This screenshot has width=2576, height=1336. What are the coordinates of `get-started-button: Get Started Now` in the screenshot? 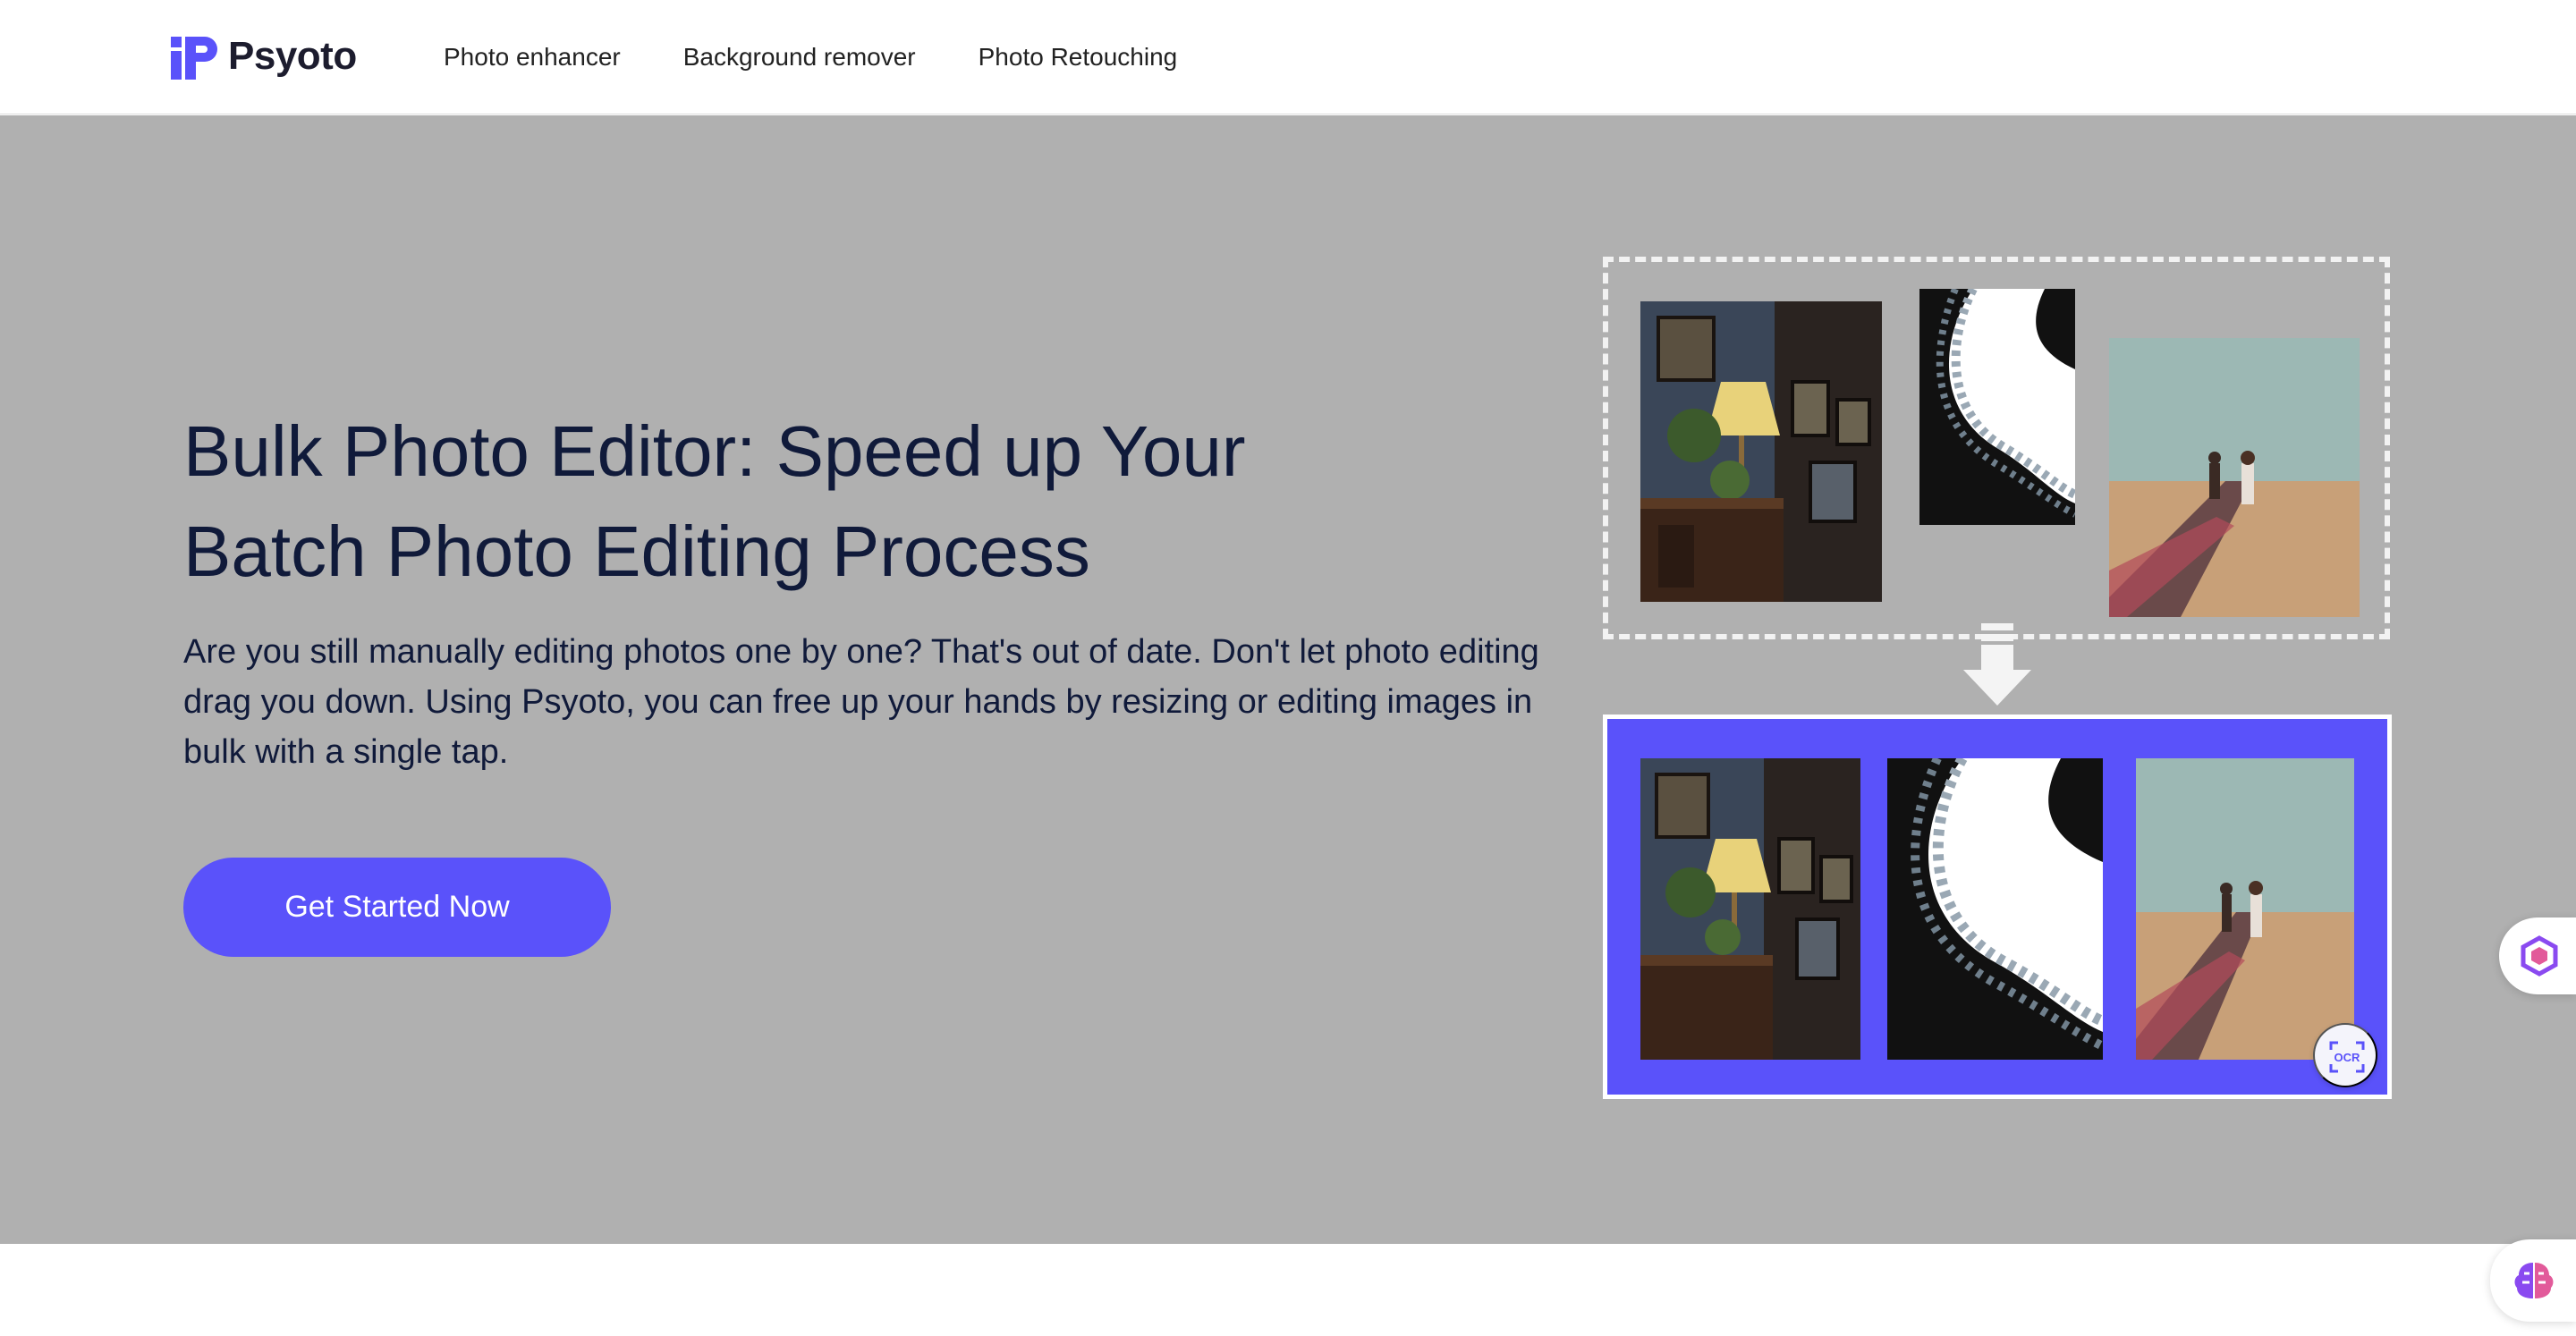 It's located at (397, 908).